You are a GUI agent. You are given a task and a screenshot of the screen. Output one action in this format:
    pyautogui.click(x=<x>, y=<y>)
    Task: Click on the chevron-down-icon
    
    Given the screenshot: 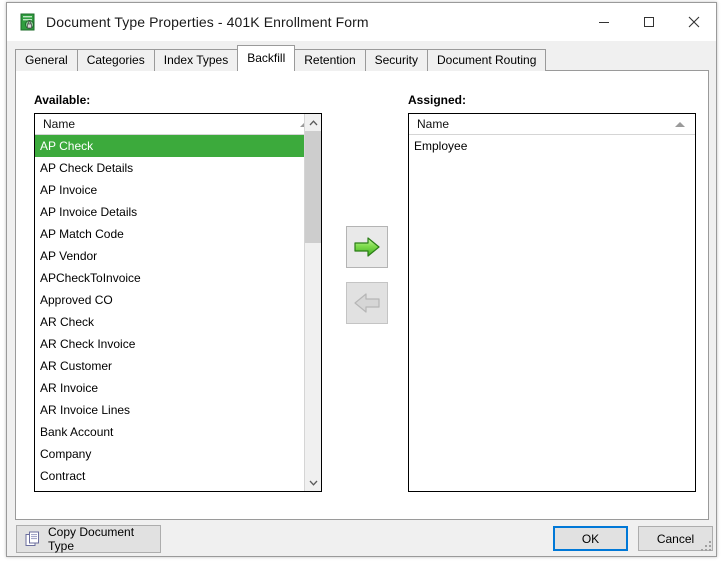 What is the action you would take?
    pyautogui.click(x=313, y=483)
    